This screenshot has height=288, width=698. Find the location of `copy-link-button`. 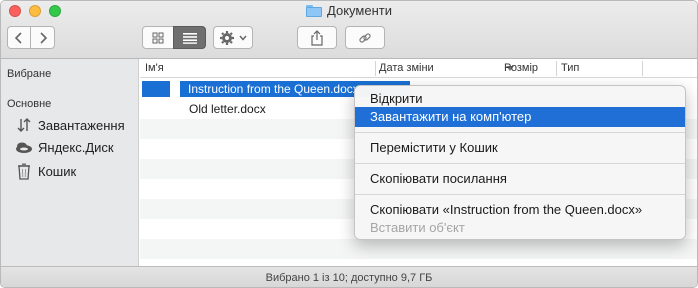

copy-link-button is located at coordinates (365, 37).